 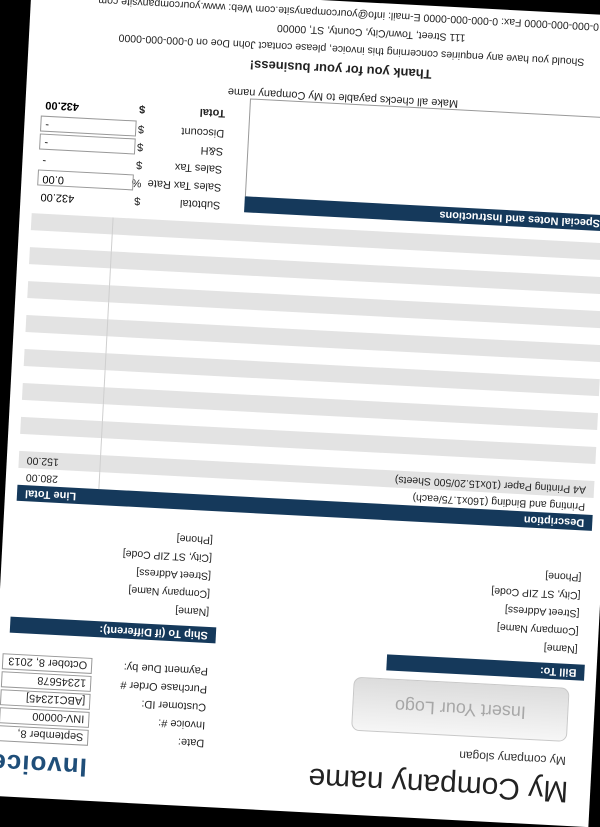 I want to click on sales-tax-label: Sales Tax, so click(x=198, y=168).